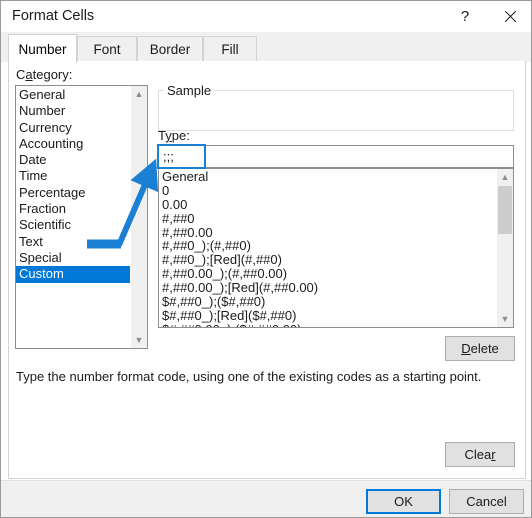 The height and width of the screenshot is (518, 532). What do you see at coordinates (73, 225) in the screenshot?
I see `category-list-item: Scientific` at bounding box center [73, 225].